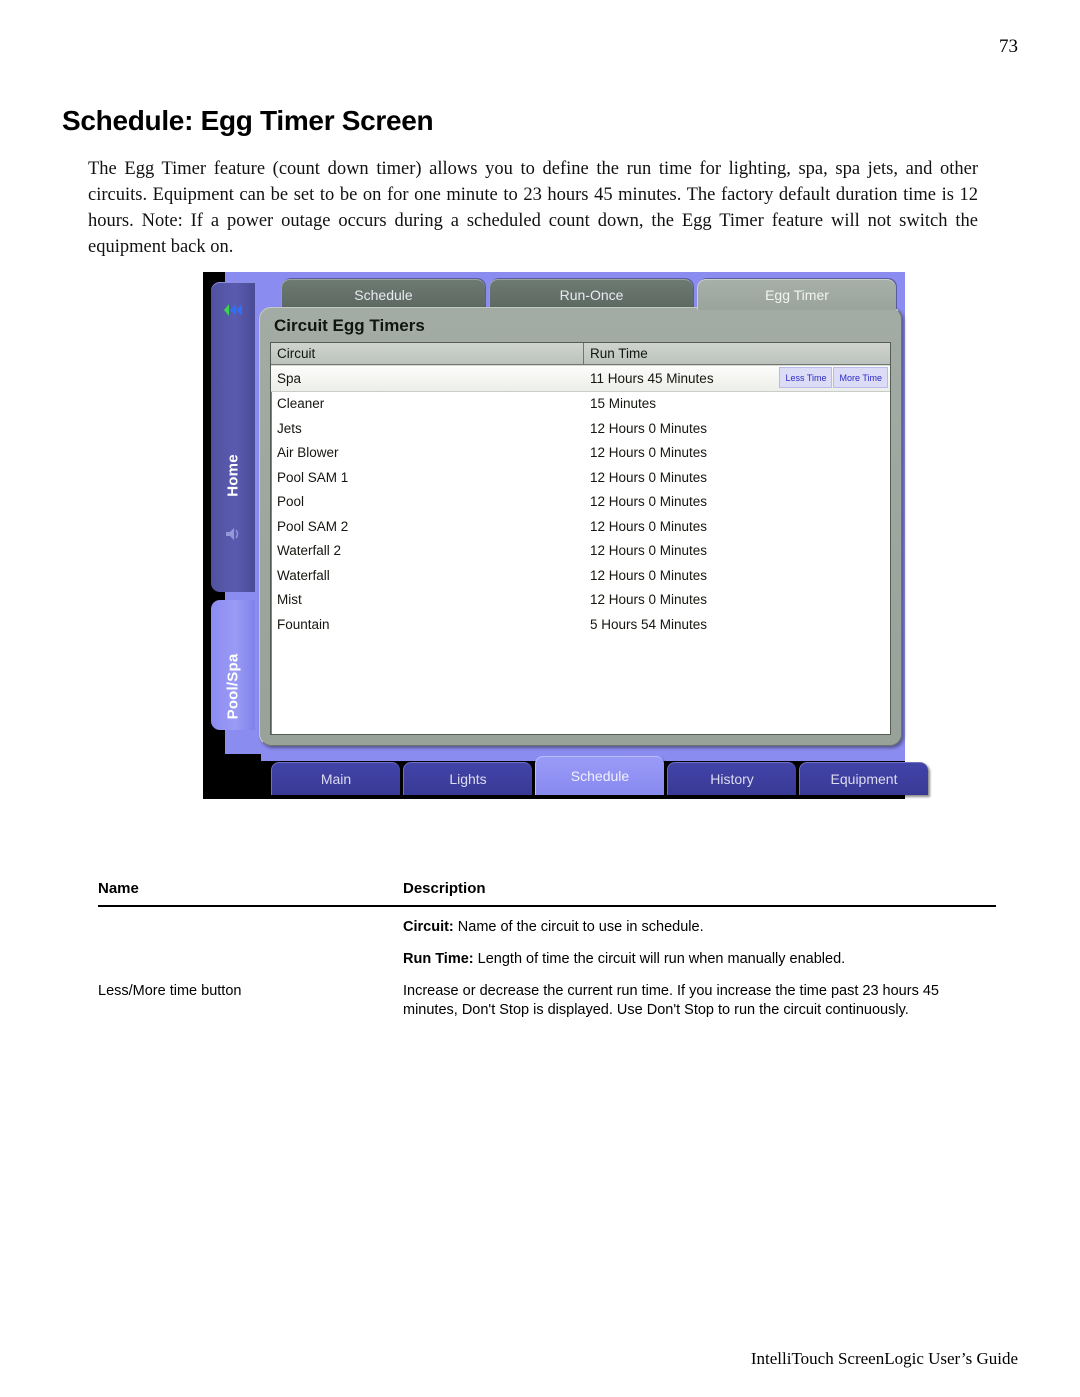  I want to click on table-header-row: Circuit Run Time, so click(580, 354).